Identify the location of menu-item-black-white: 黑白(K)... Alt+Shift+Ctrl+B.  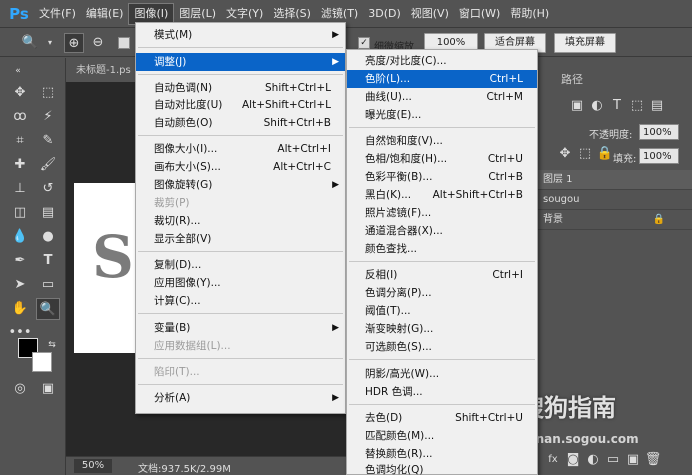
(442, 195).